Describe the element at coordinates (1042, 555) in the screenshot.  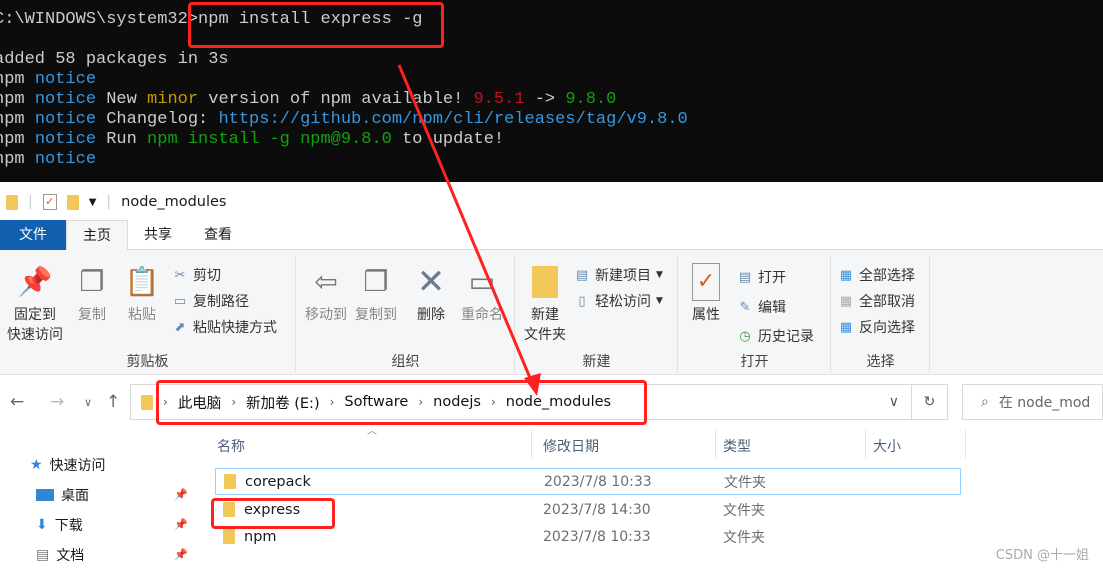
I see `watermark: CSDN @十一姐` at that location.